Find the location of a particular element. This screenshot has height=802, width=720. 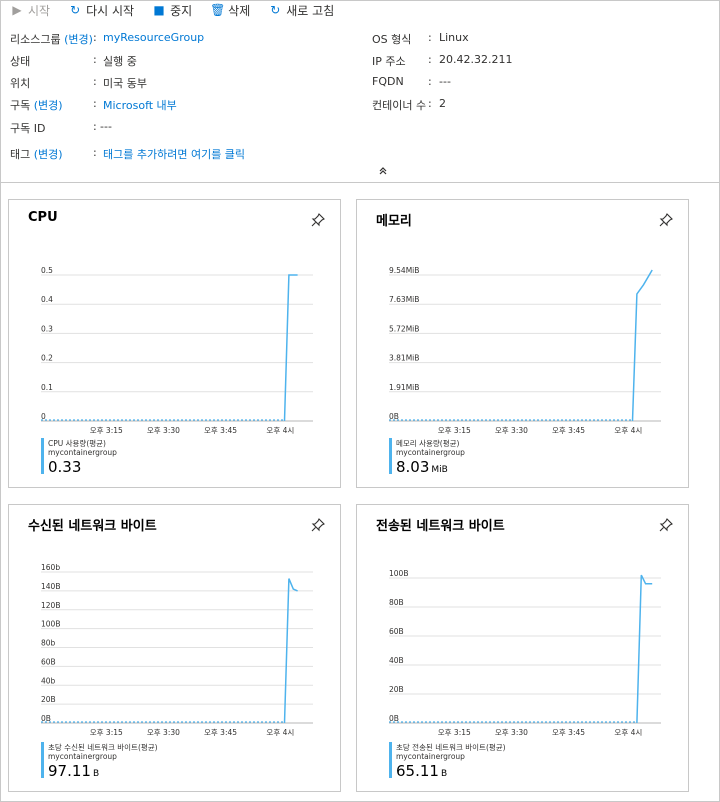

legend-value: 97.11 B is located at coordinates (74, 771).